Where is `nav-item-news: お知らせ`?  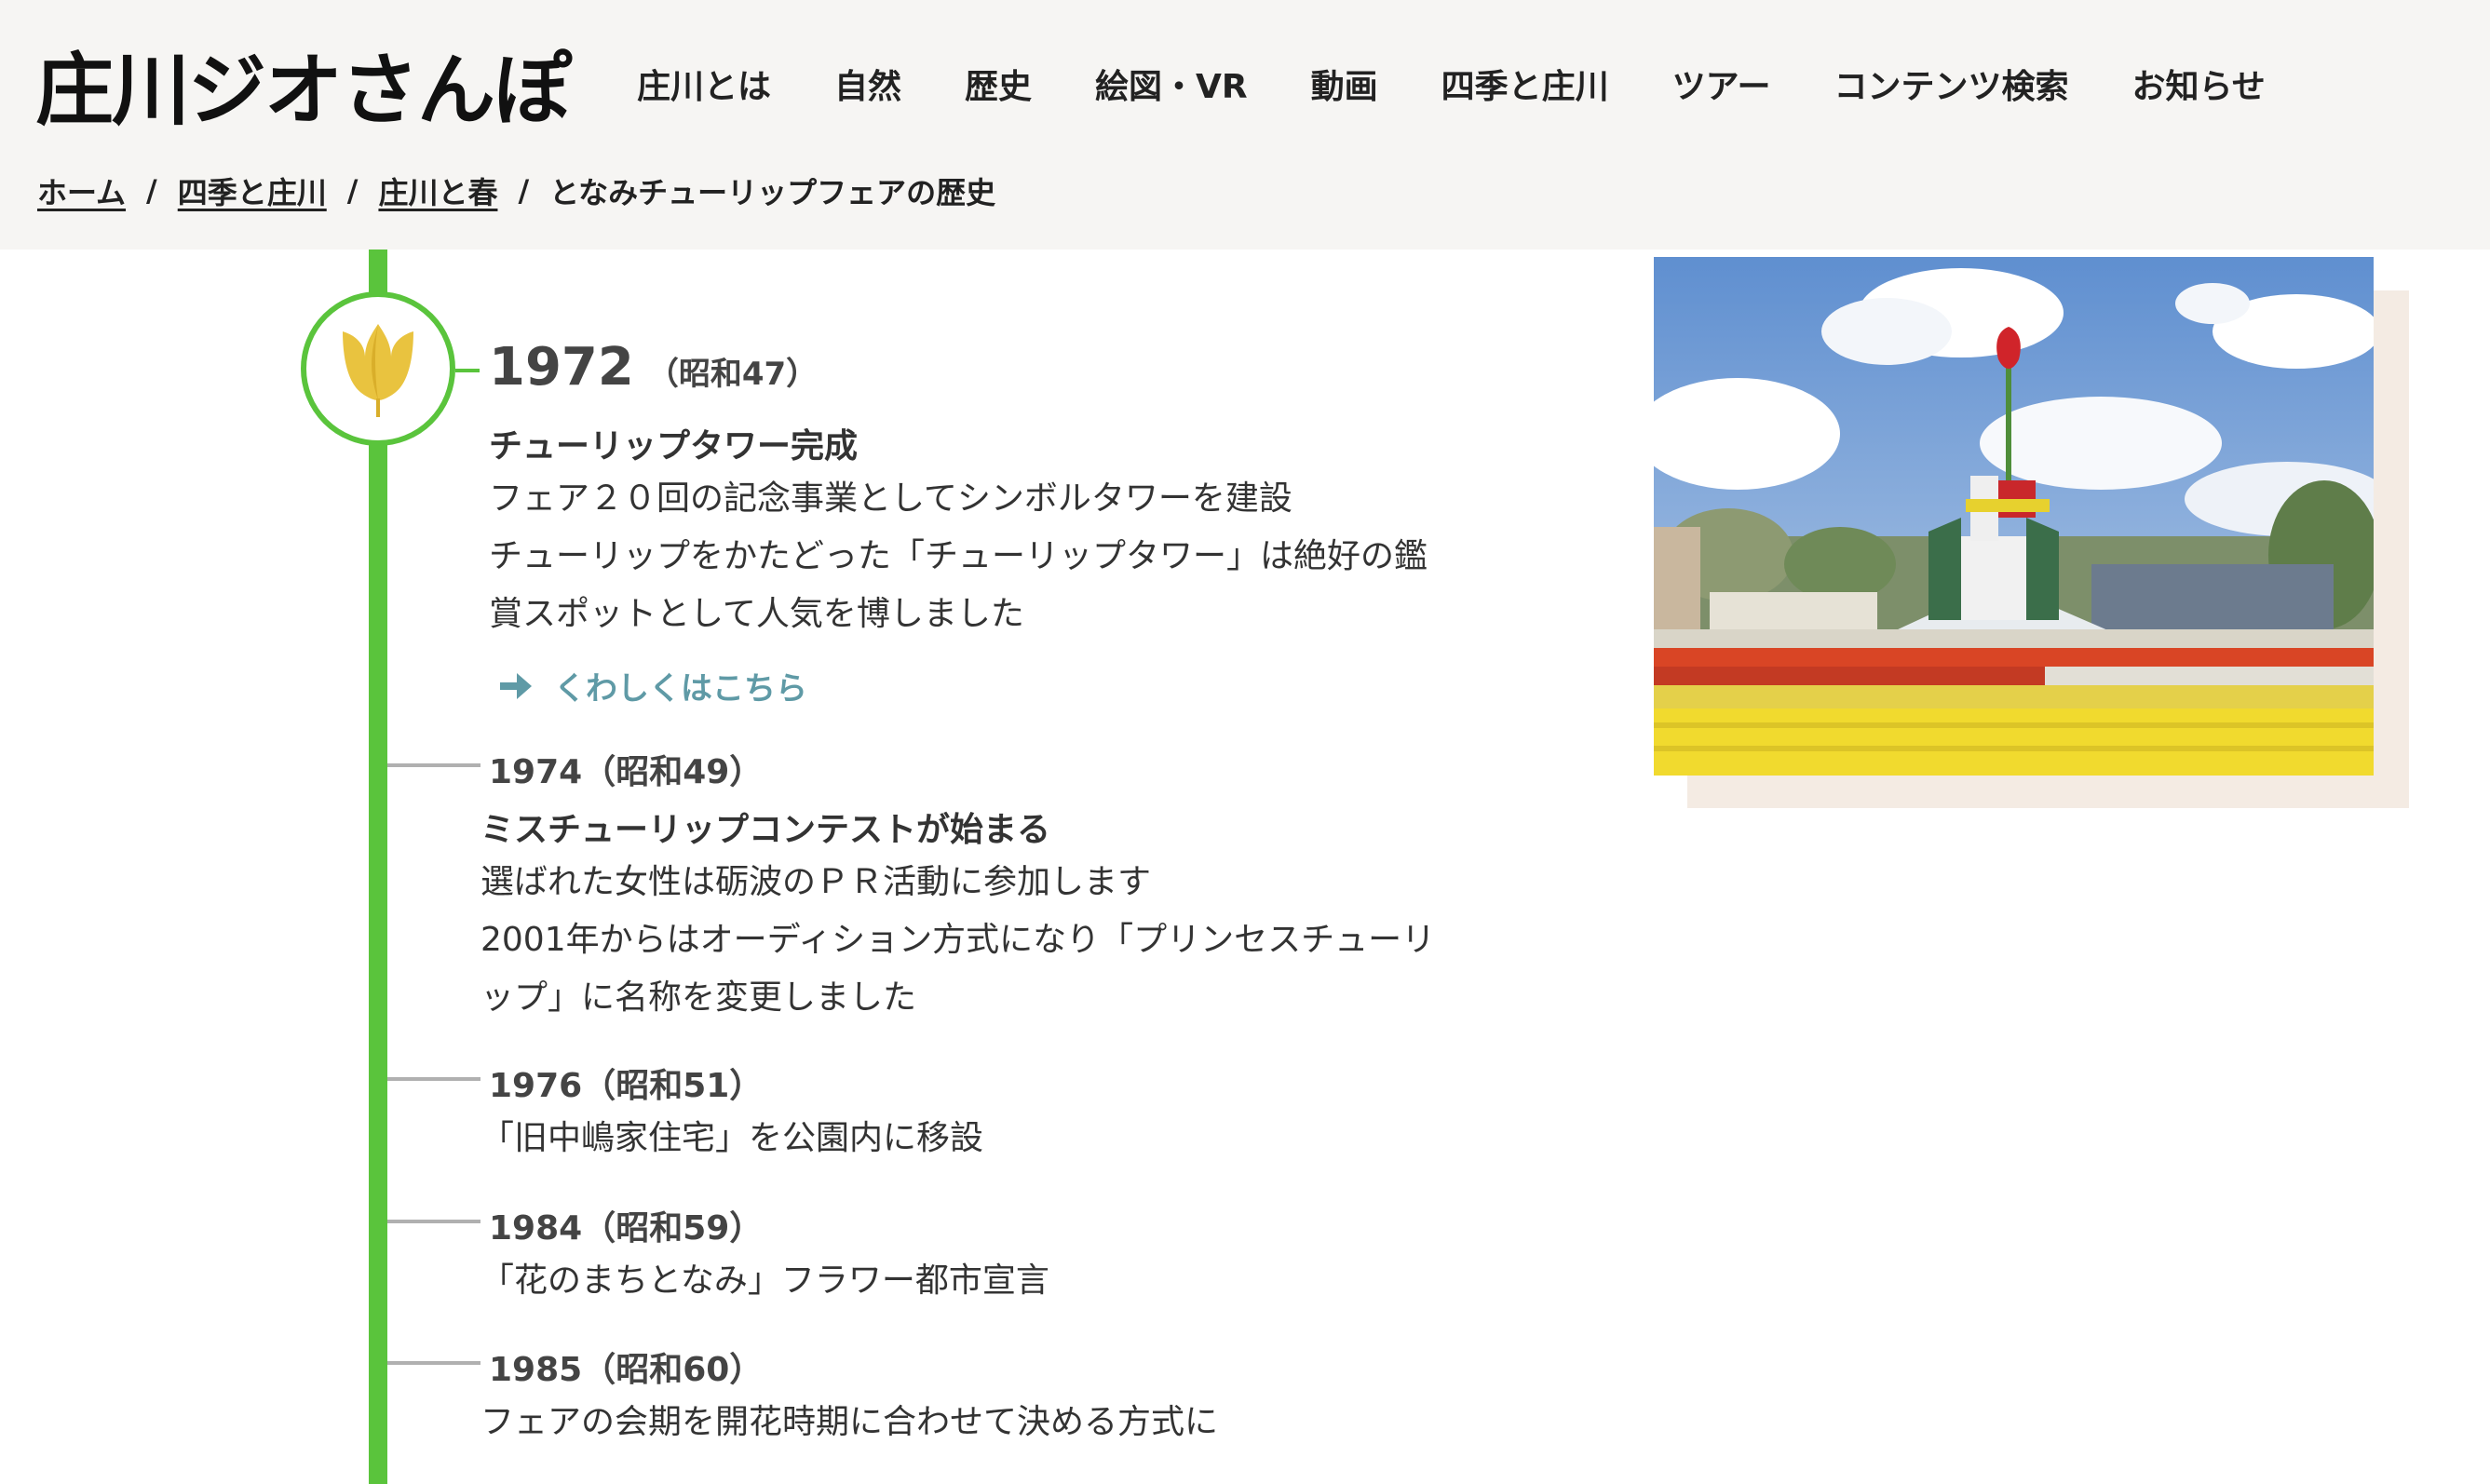 nav-item-news: お知らせ is located at coordinates (2199, 84).